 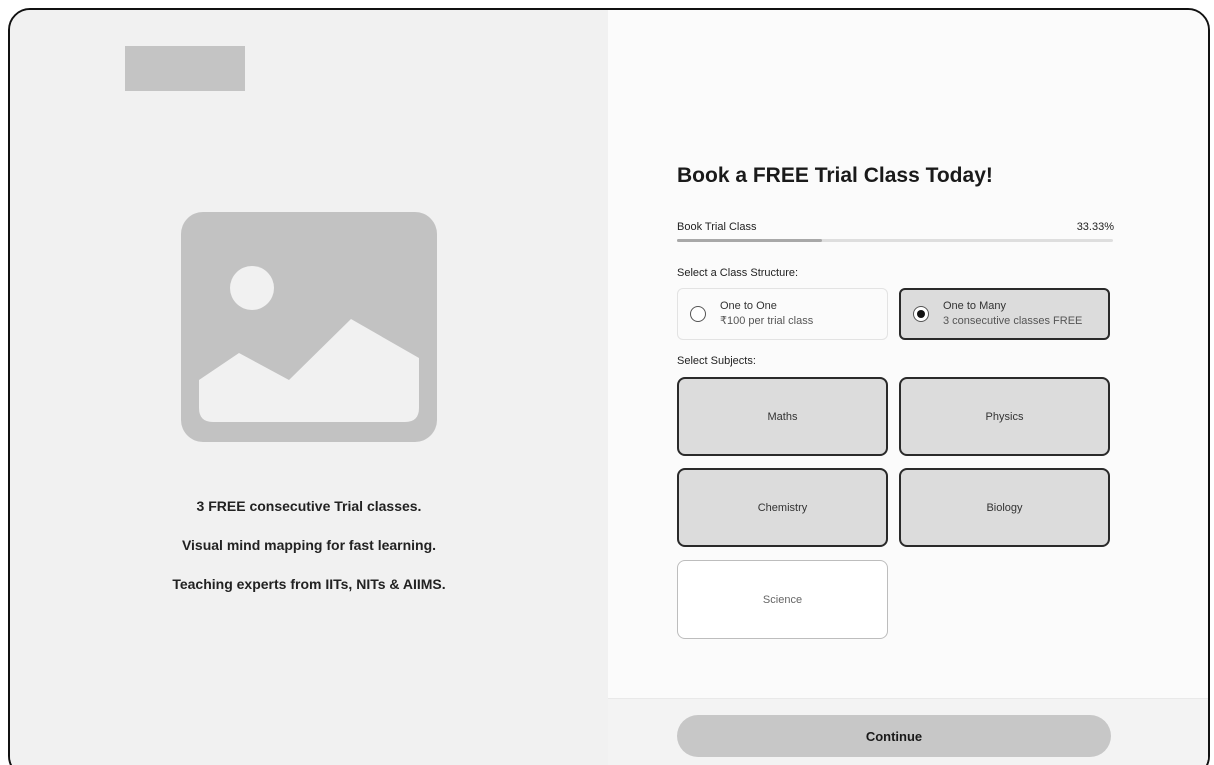 What do you see at coordinates (698, 314) in the screenshot?
I see `radio-unchecked-icon` at bounding box center [698, 314].